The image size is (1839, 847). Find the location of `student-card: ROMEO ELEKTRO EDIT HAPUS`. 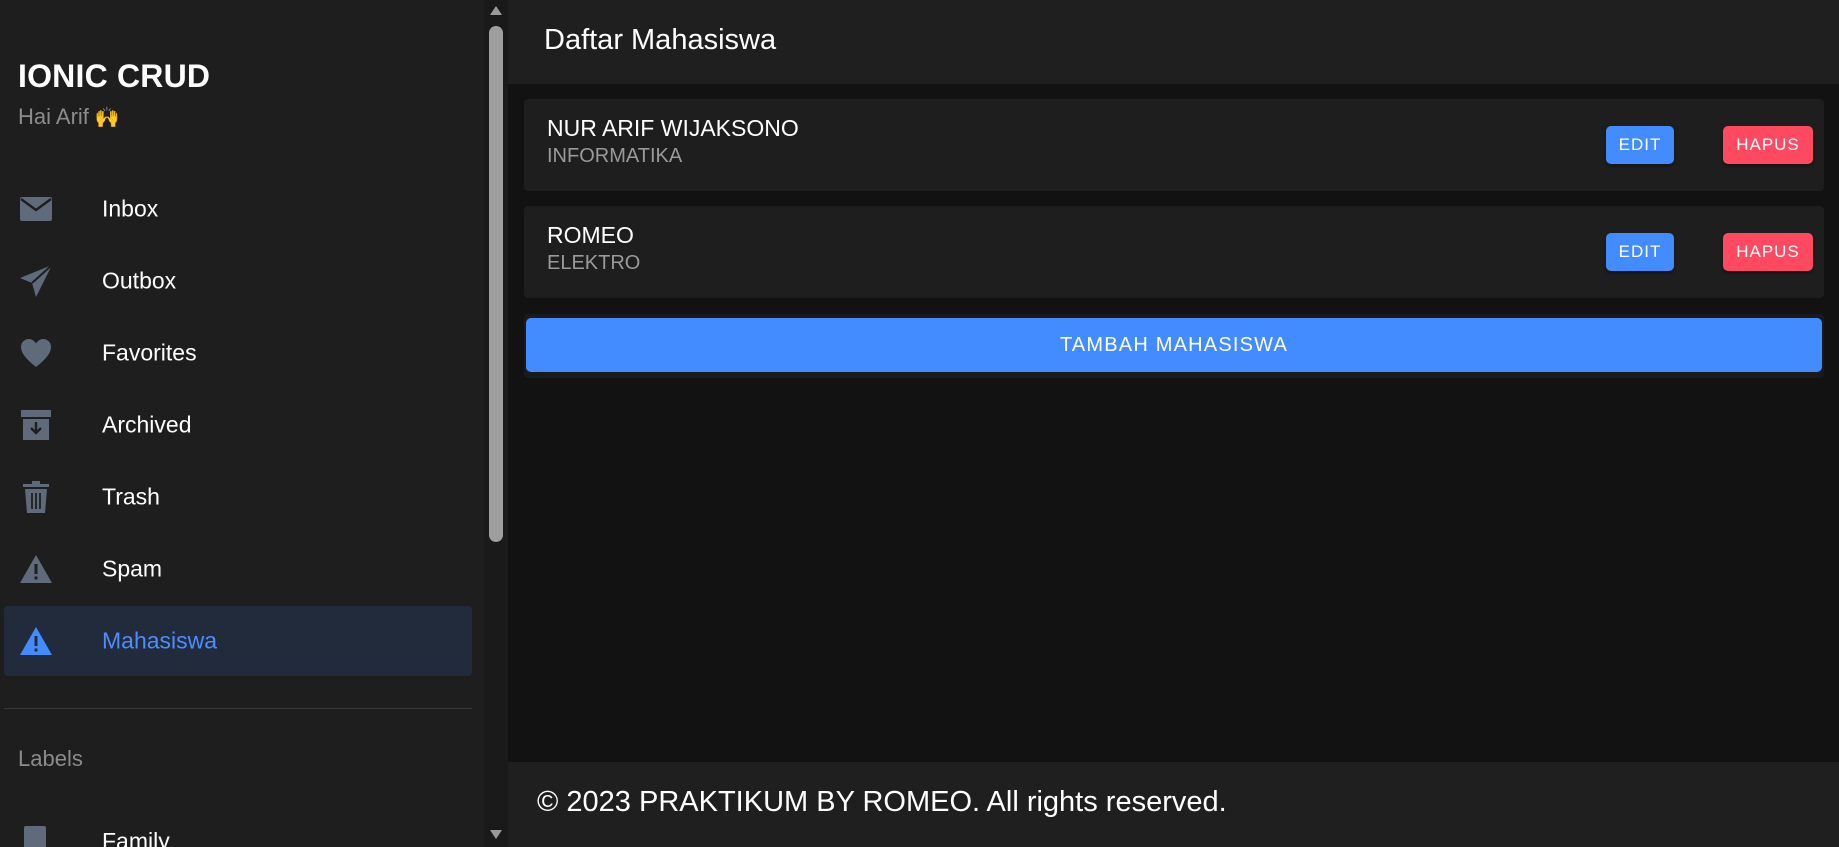

student-card: ROMEO ELEKTRO EDIT HAPUS is located at coordinates (1174, 252).